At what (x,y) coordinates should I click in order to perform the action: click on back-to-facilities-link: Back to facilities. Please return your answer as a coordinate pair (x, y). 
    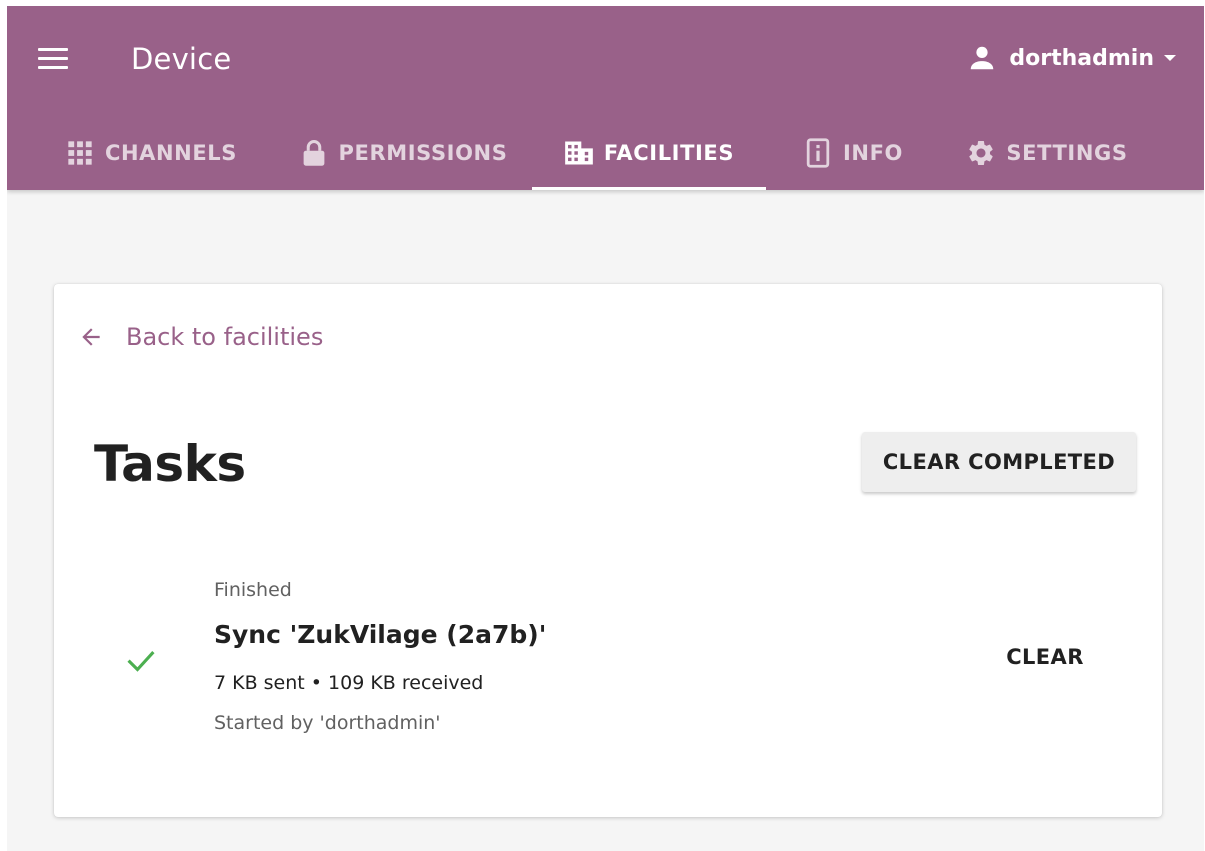
    Looking at the image, I should click on (200, 337).